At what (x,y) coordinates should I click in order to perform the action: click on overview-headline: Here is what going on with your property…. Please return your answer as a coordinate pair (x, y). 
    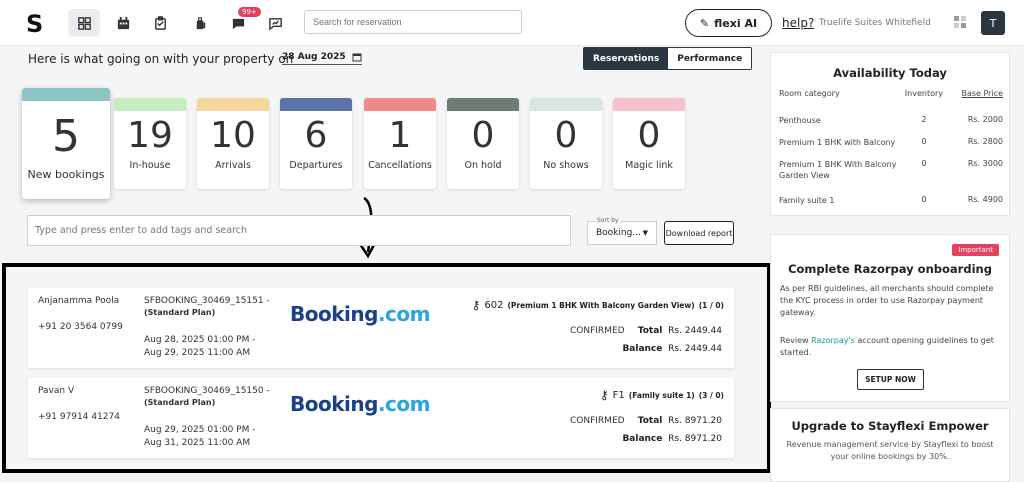
    Looking at the image, I should click on (161, 59).